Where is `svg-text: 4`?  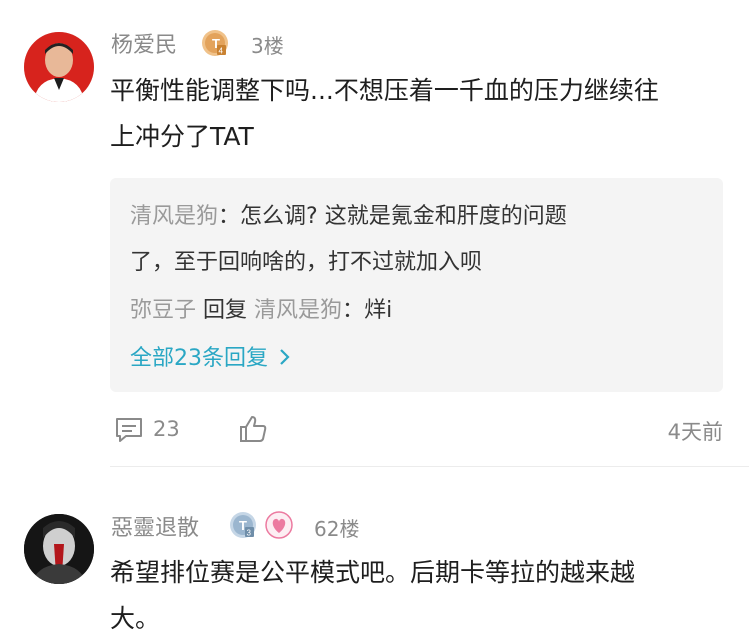 svg-text: 4 is located at coordinates (221, 51).